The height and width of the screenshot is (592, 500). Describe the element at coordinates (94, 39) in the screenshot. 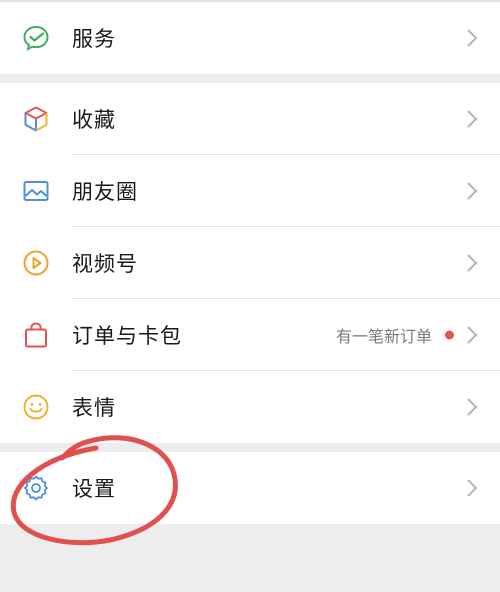

I see `menu-item-label: 服务` at that location.